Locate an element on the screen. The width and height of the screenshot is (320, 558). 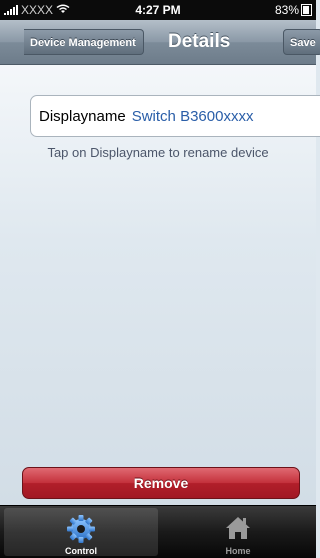
battery-info: 83% is located at coordinates (293, 10).